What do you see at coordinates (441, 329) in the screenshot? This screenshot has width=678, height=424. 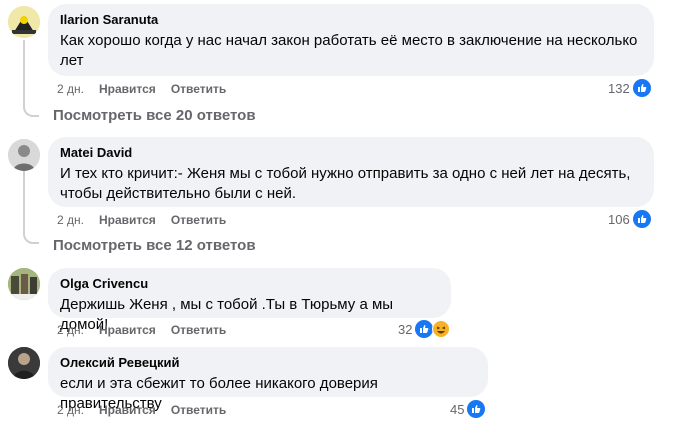 I see `haha-icon` at bounding box center [441, 329].